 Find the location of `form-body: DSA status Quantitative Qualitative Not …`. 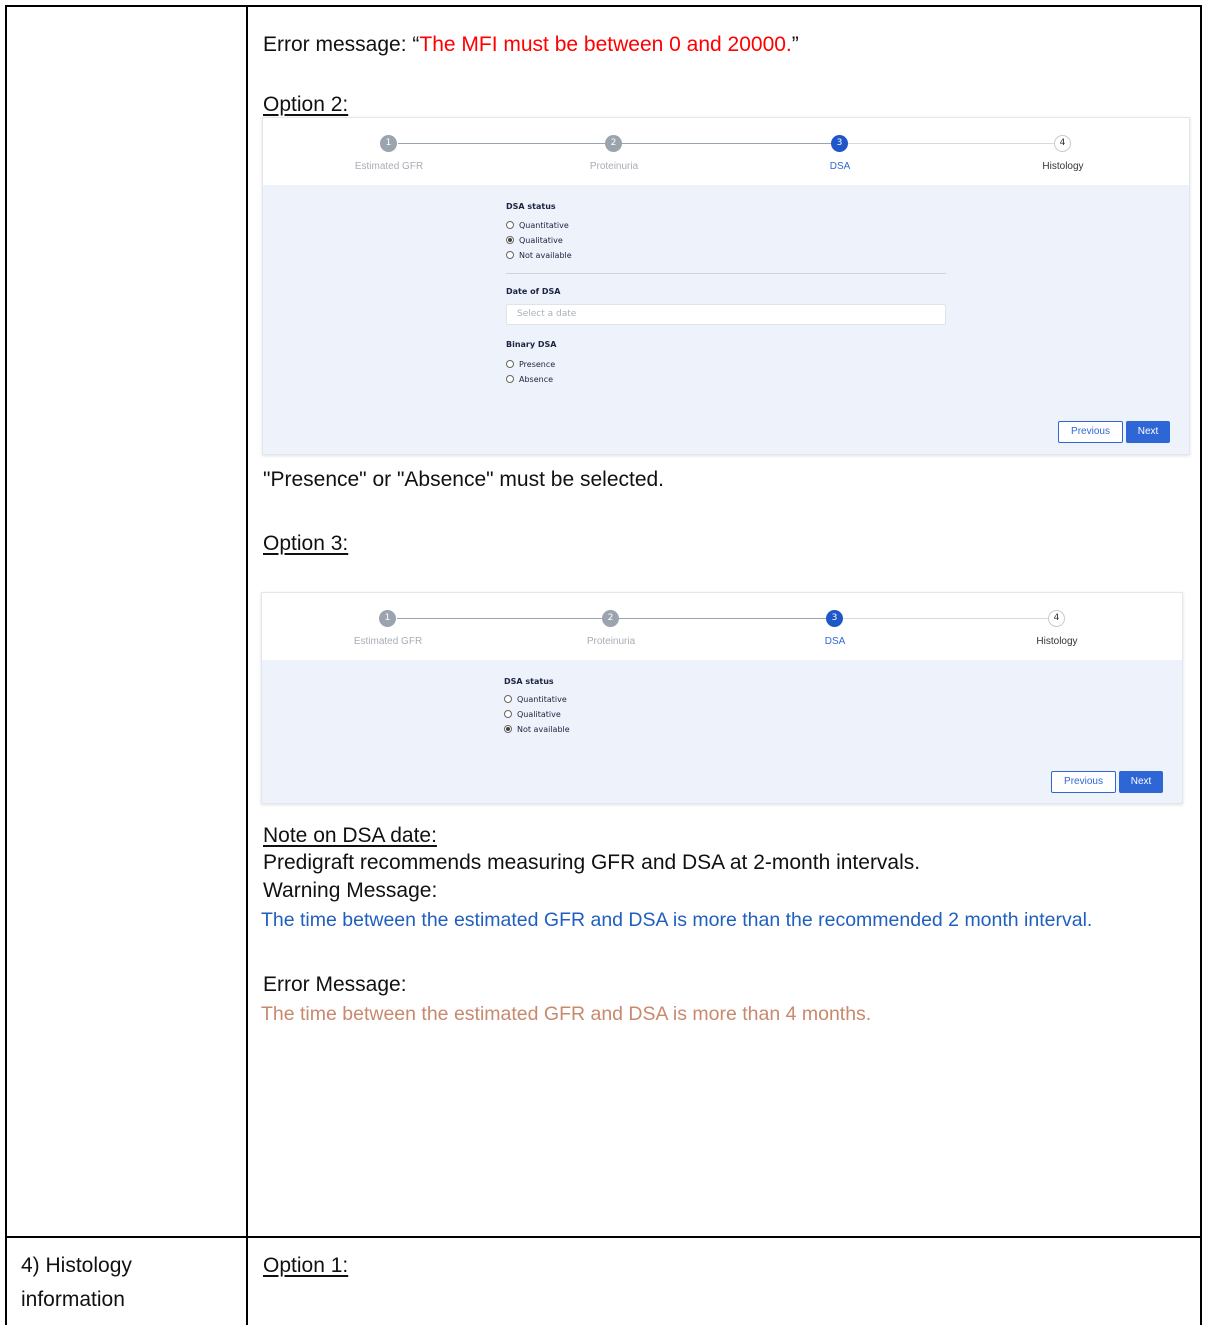

form-body: DSA status Quantitative Qualitative Not … is located at coordinates (722, 731).